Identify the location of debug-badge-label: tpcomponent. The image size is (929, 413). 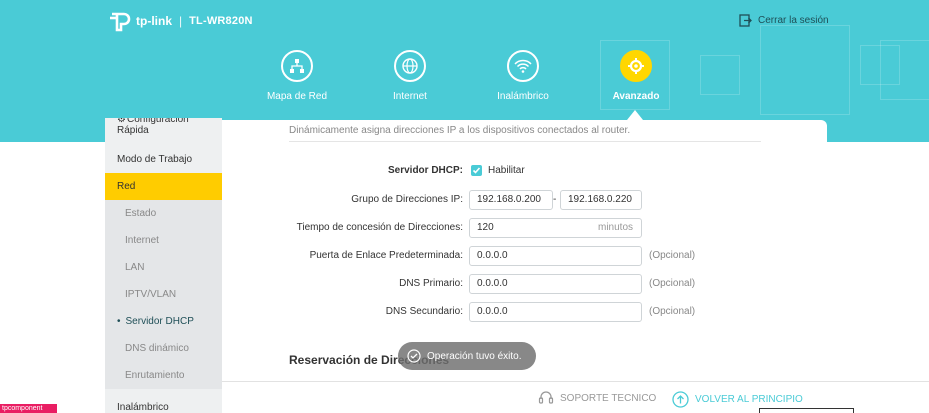
(22, 408).